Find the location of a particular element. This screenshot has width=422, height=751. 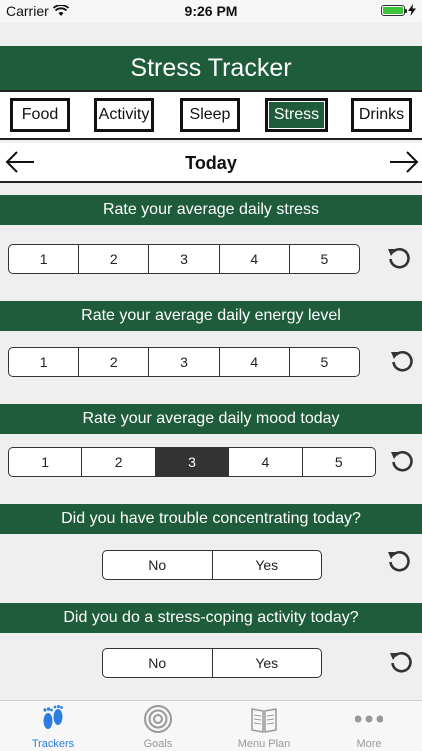

question-stress-title: Rate your average daily stress is located at coordinates (211, 210).